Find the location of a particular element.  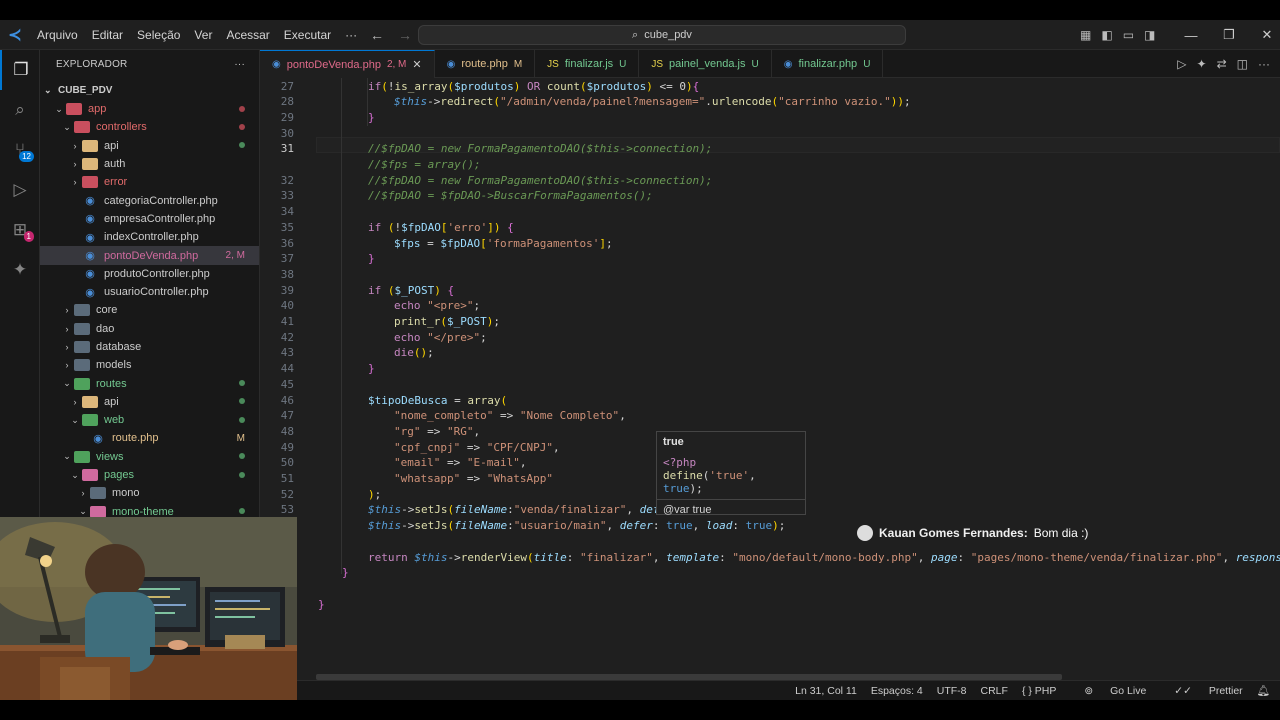

prettier-button: ✓✓ Prettier is located at coordinates (1201, 691).